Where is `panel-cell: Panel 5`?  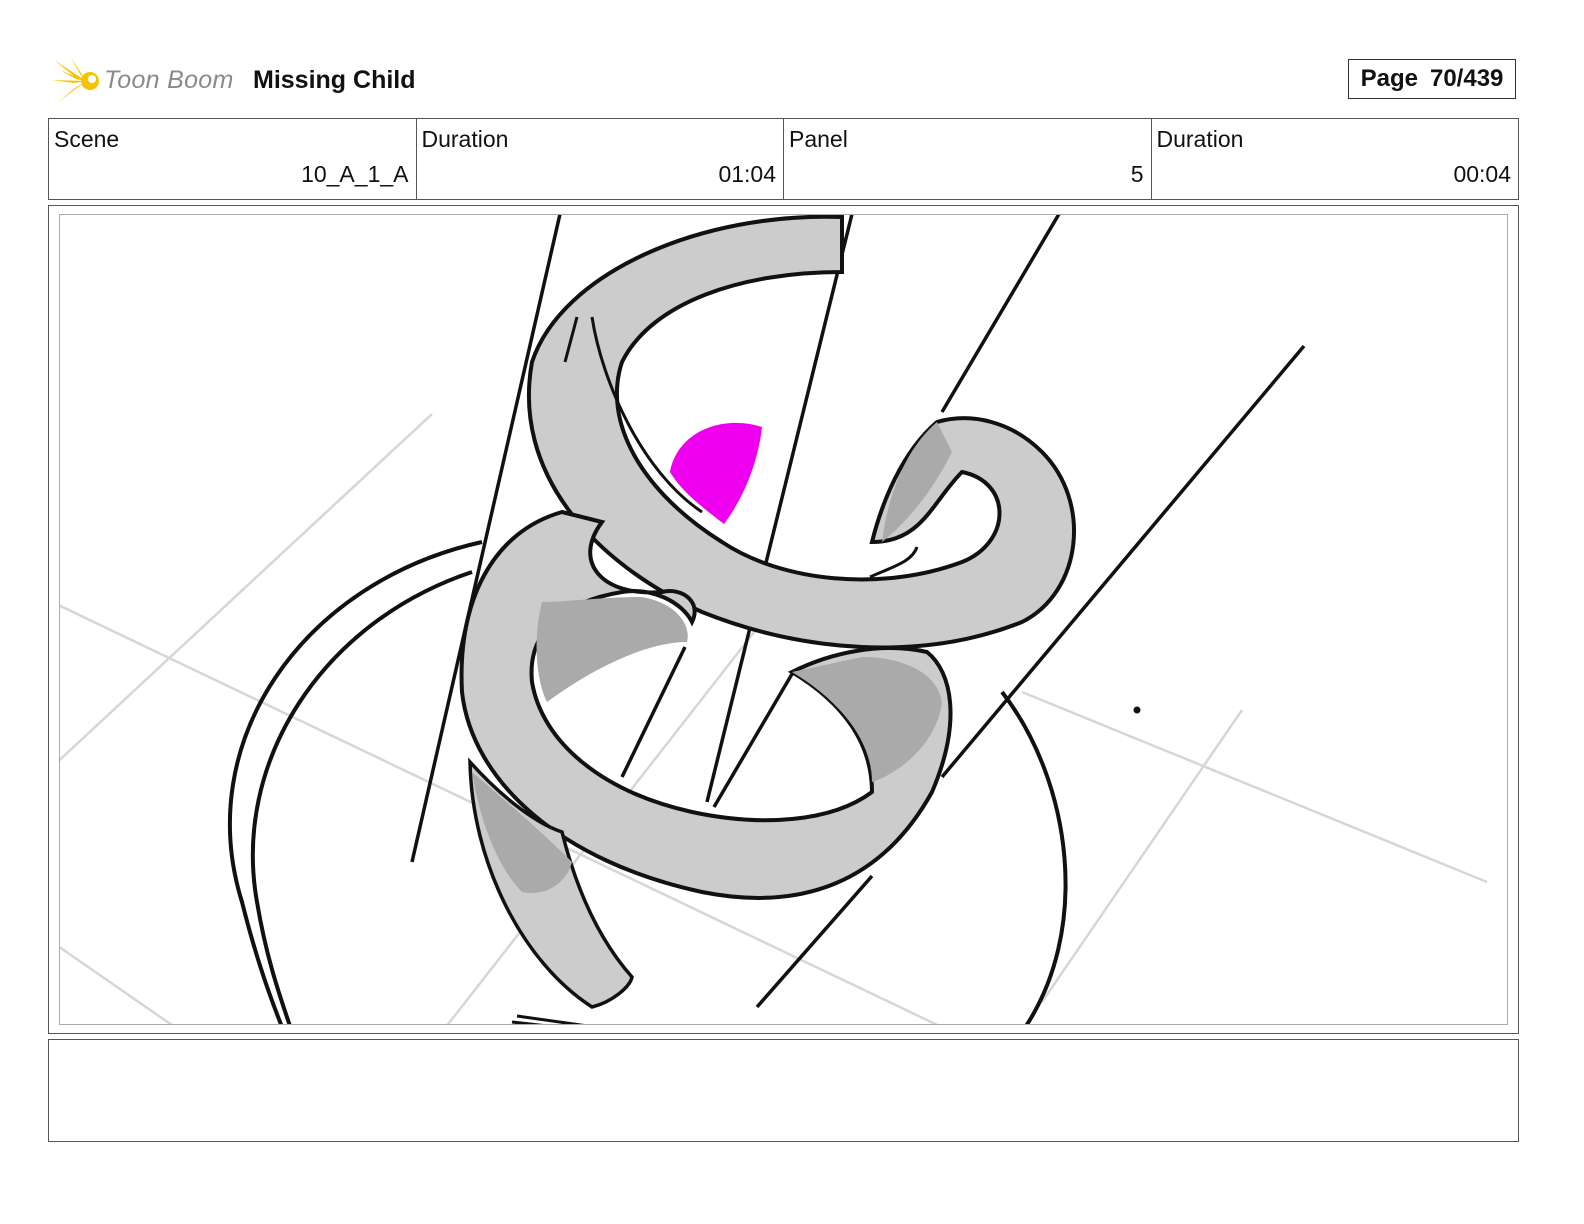
panel-cell: Panel 5 is located at coordinates (968, 159).